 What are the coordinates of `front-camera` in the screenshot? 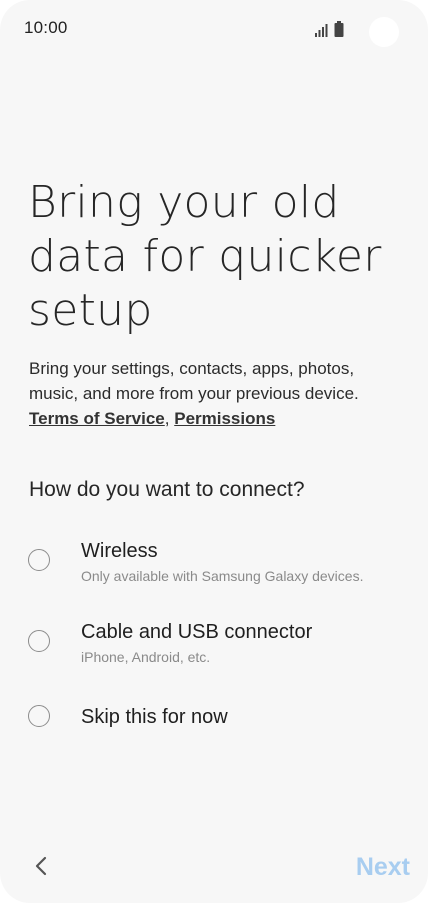 It's located at (384, 32).